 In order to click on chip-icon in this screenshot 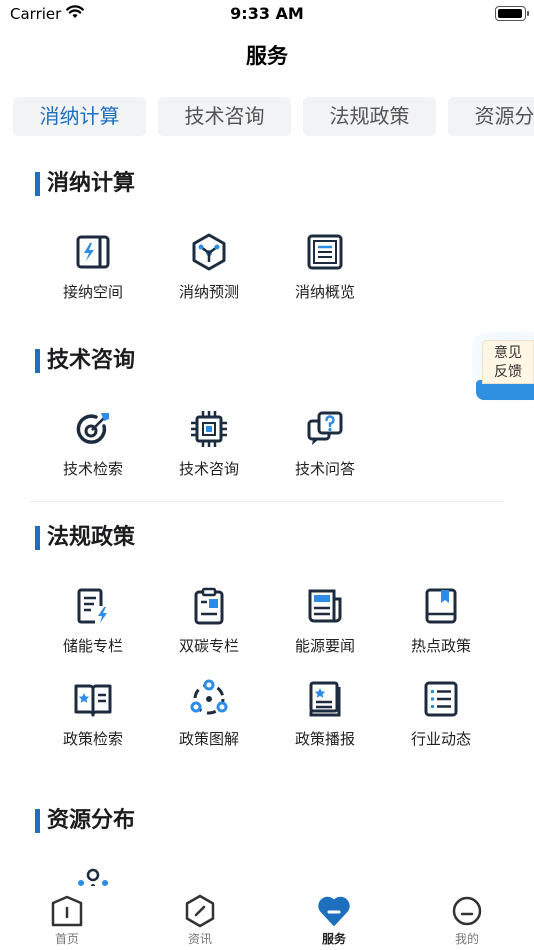, I will do `click(209, 429)`.